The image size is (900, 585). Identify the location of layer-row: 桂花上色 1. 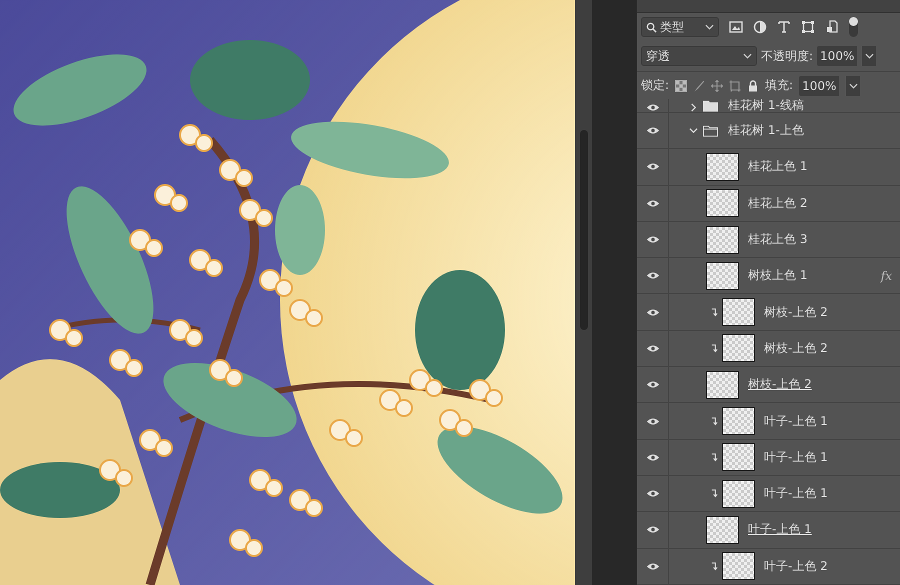
(768, 167).